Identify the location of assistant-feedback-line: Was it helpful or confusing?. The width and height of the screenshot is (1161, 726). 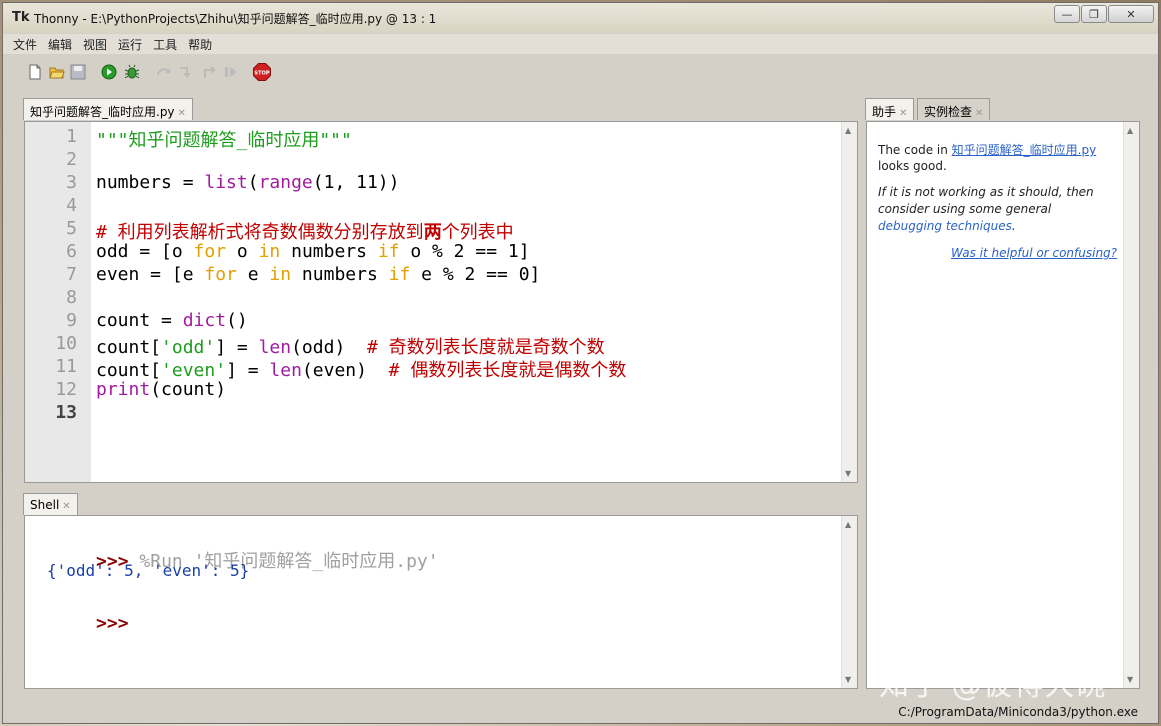
(1034, 253).